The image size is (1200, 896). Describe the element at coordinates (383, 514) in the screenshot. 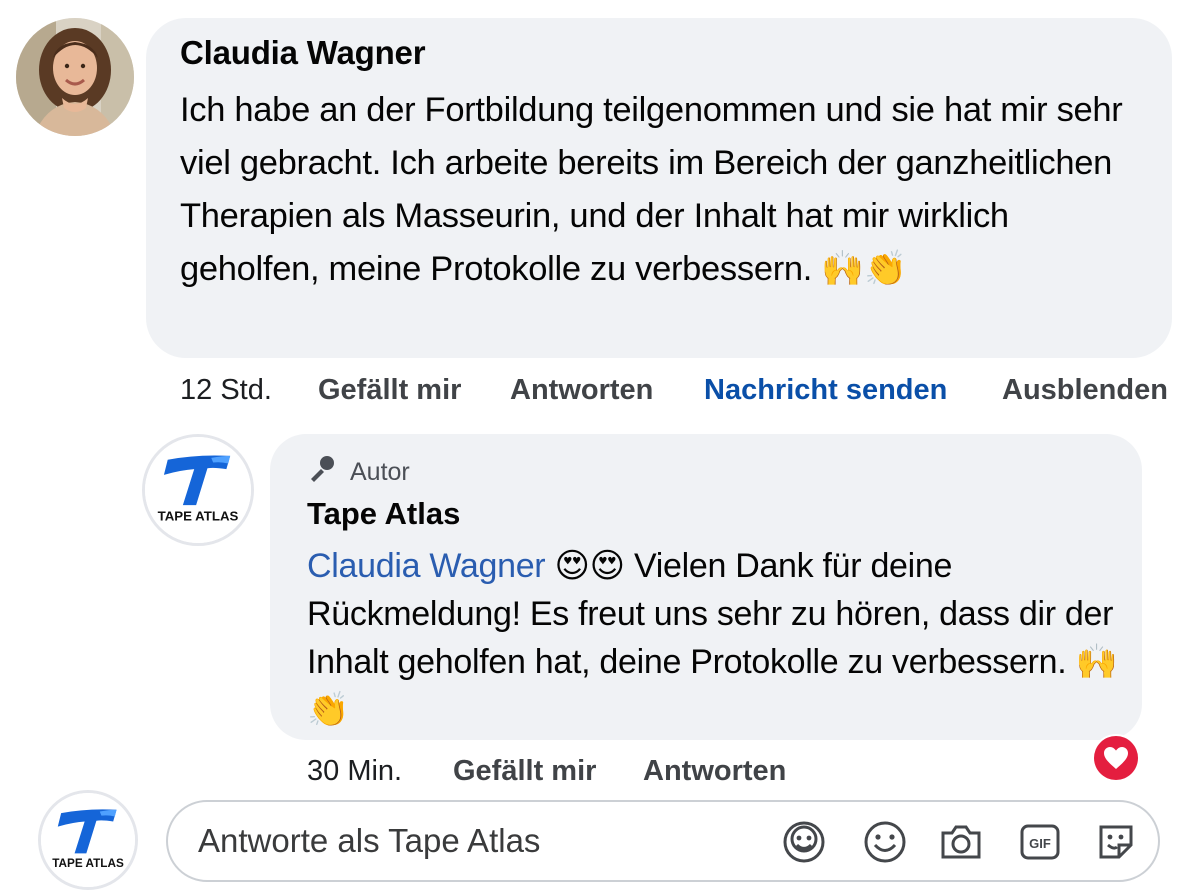

I see `reply-author: Tape Atlas` at that location.